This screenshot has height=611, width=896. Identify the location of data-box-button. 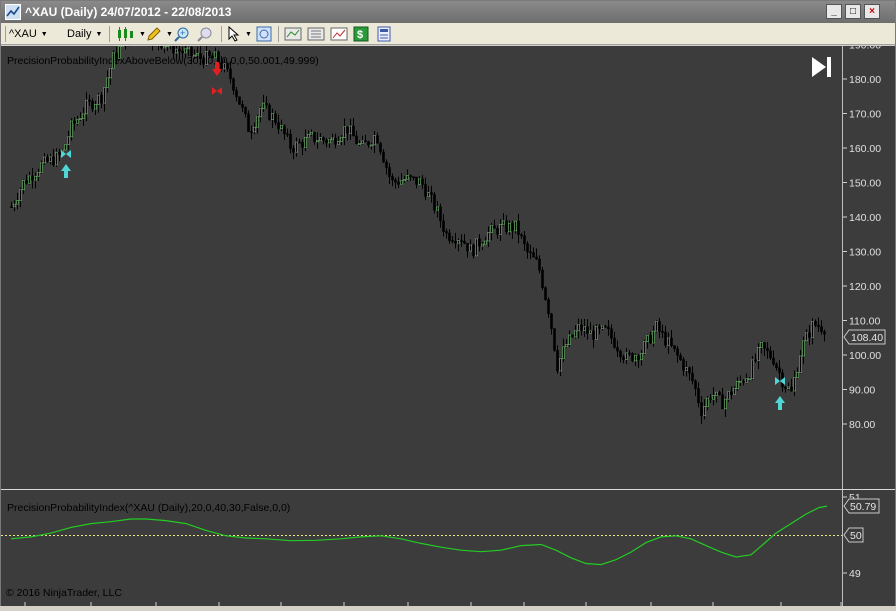
(264, 34).